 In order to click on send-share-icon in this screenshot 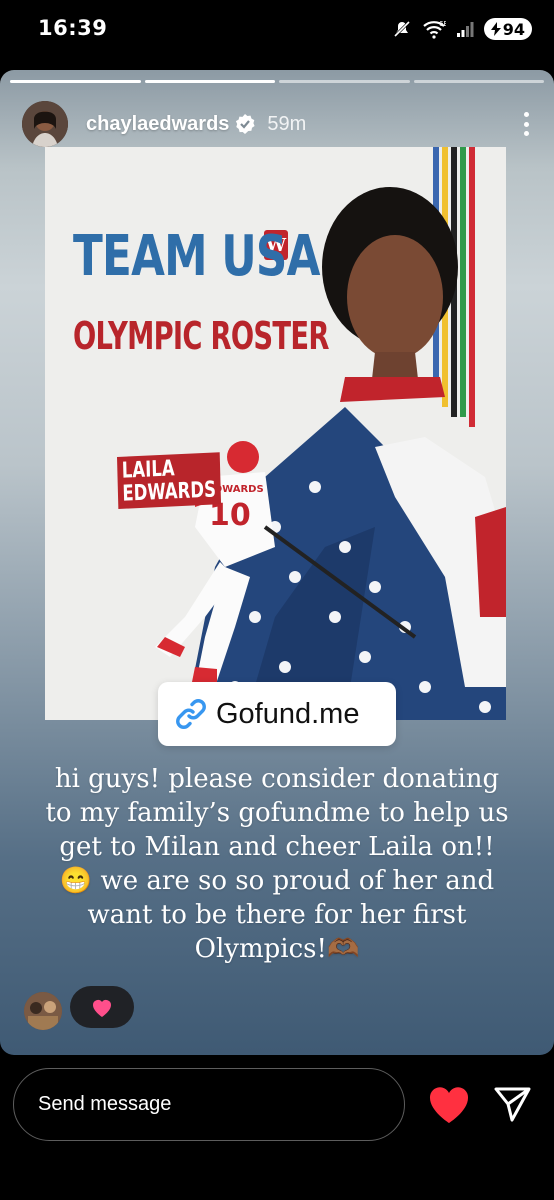, I will do `click(512, 1104)`.